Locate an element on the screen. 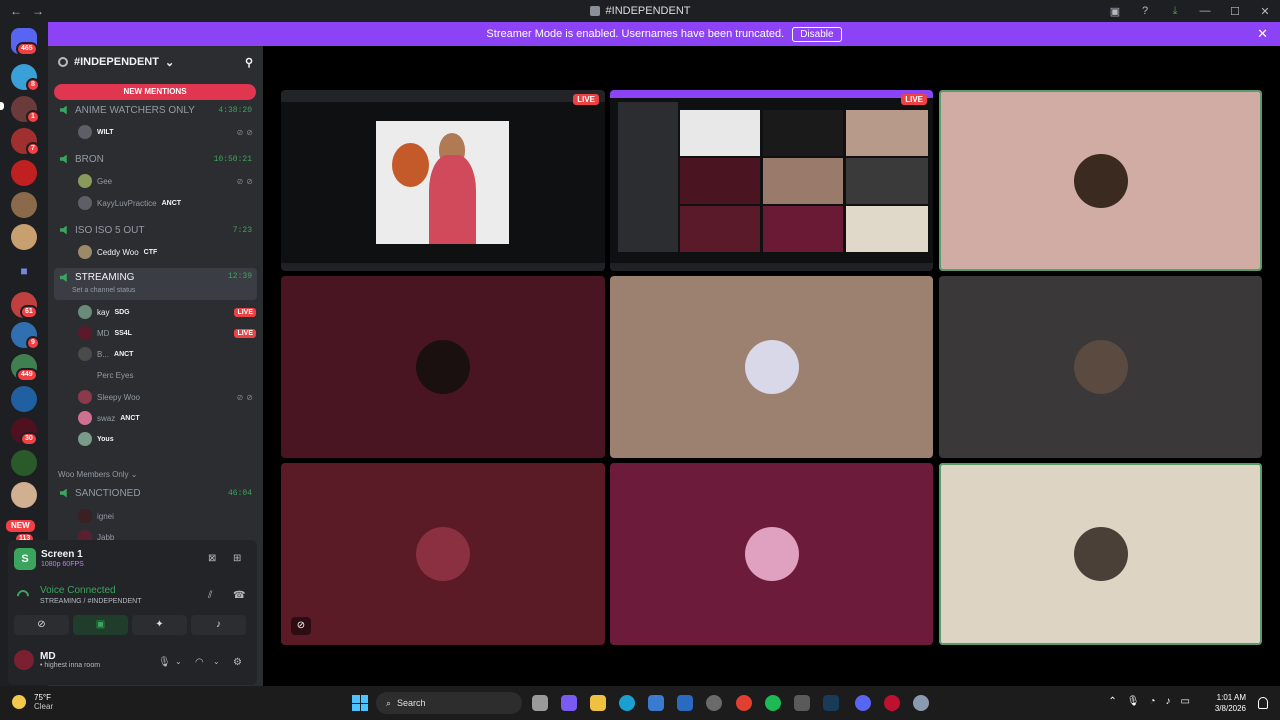 The height and width of the screenshot is (720, 1280). copilot-icon is located at coordinates (569, 703).